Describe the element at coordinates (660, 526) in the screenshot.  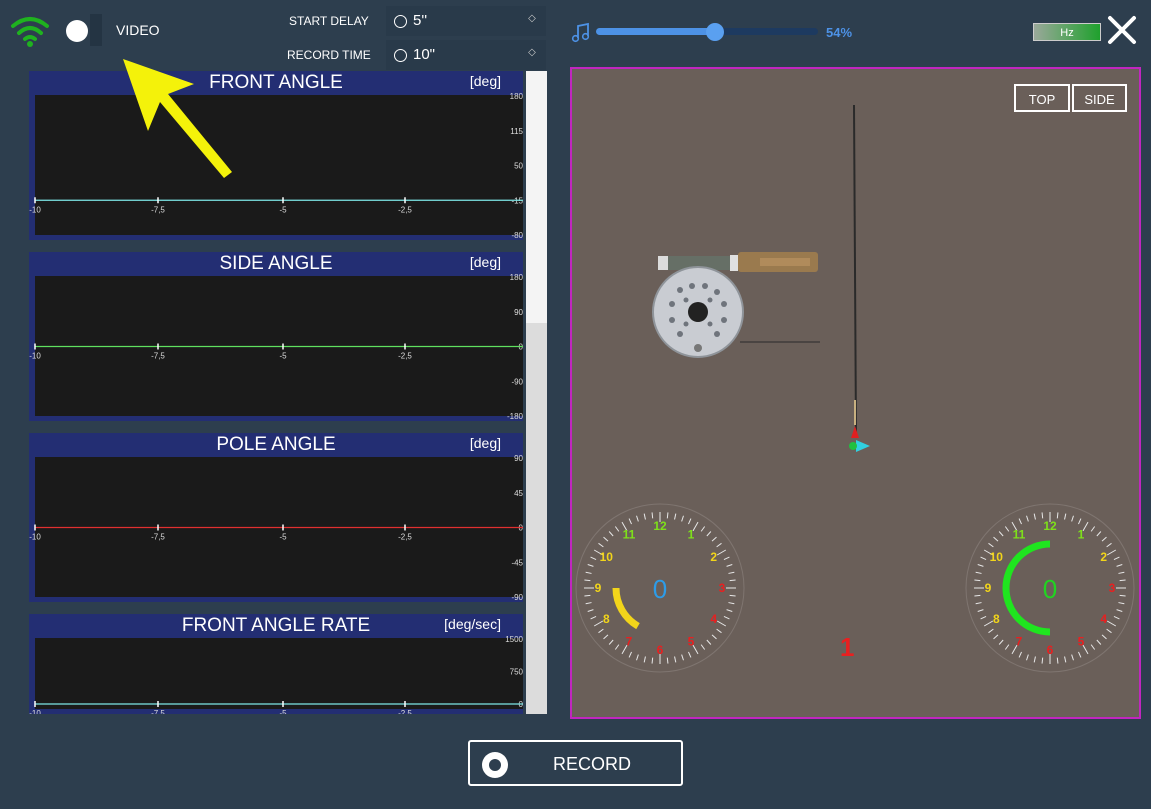
I see `gauge-number: 12` at that location.